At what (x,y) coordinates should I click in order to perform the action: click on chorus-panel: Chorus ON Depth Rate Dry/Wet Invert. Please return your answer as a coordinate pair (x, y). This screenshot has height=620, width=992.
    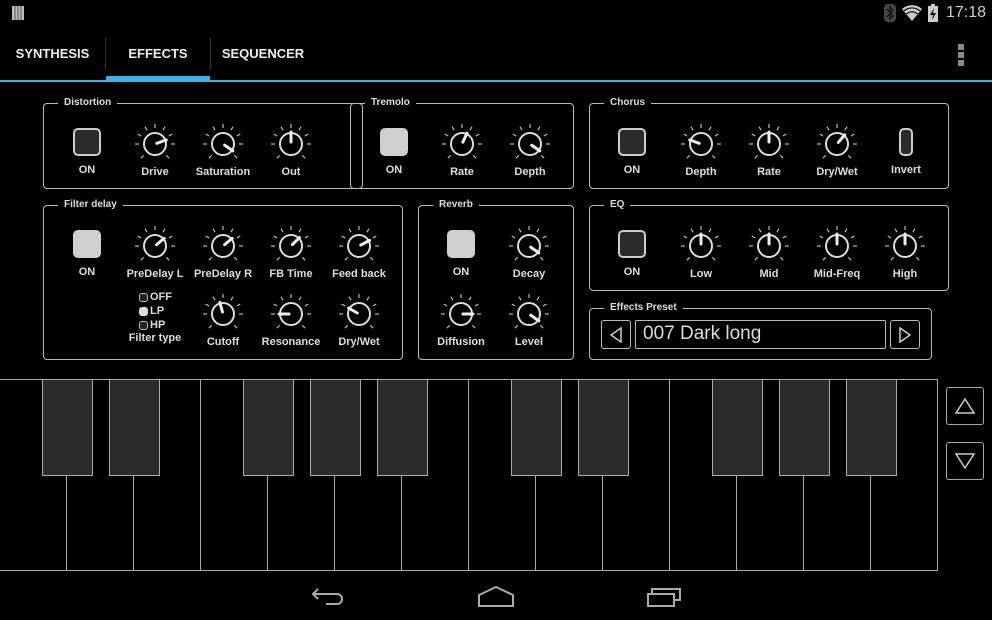
    Looking at the image, I should click on (769, 142).